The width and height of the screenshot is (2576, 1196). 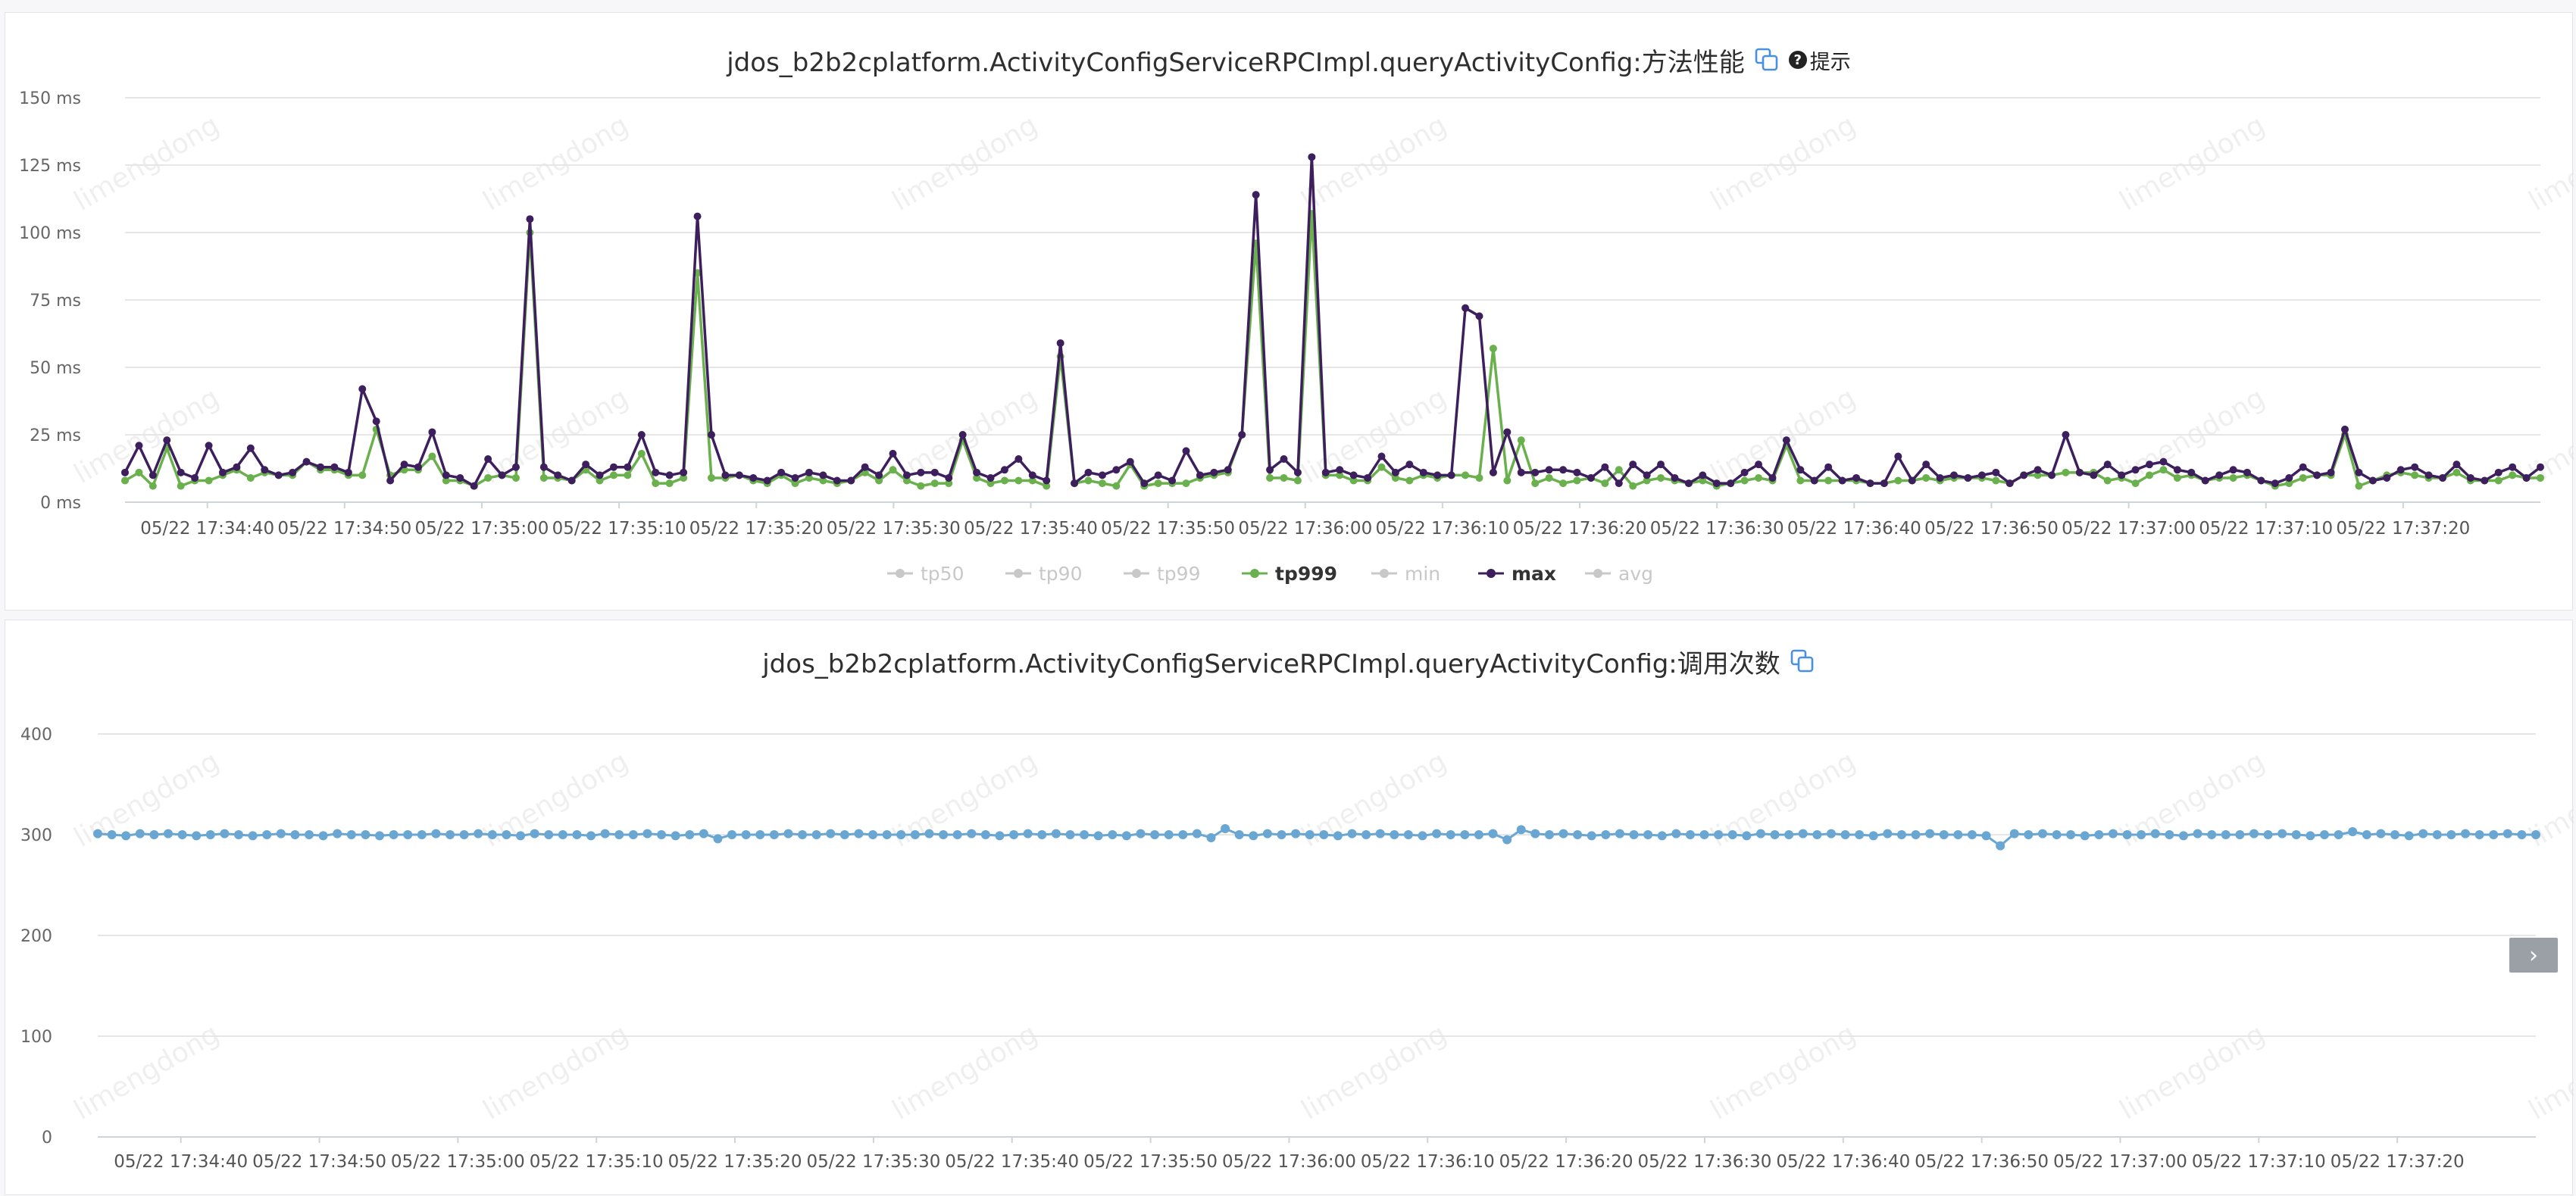 What do you see at coordinates (2533, 955) in the screenshot?
I see `side-expand-button: ›` at bounding box center [2533, 955].